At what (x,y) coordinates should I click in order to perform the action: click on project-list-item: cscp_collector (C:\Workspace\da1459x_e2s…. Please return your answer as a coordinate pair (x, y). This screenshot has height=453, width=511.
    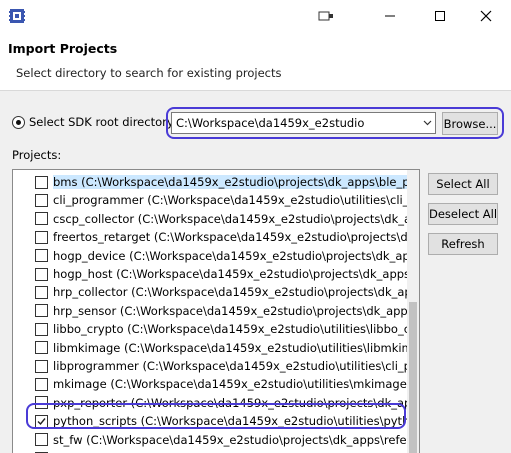
    Looking at the image, I should click on (210, 219).